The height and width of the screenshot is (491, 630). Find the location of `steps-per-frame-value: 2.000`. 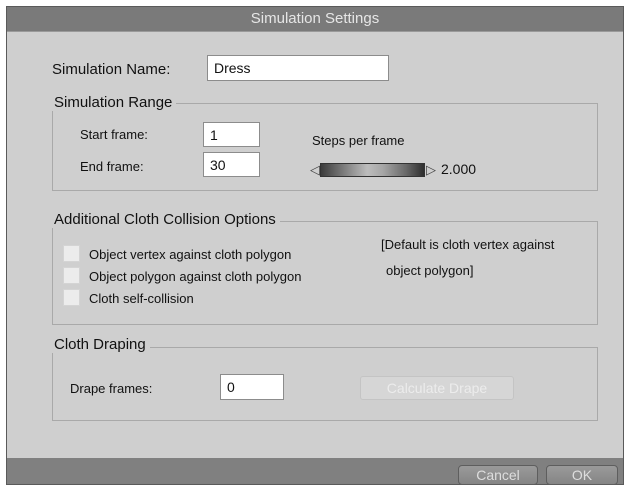

steps-per-frame-value: 2.000 is located at coordinates (459, 169).